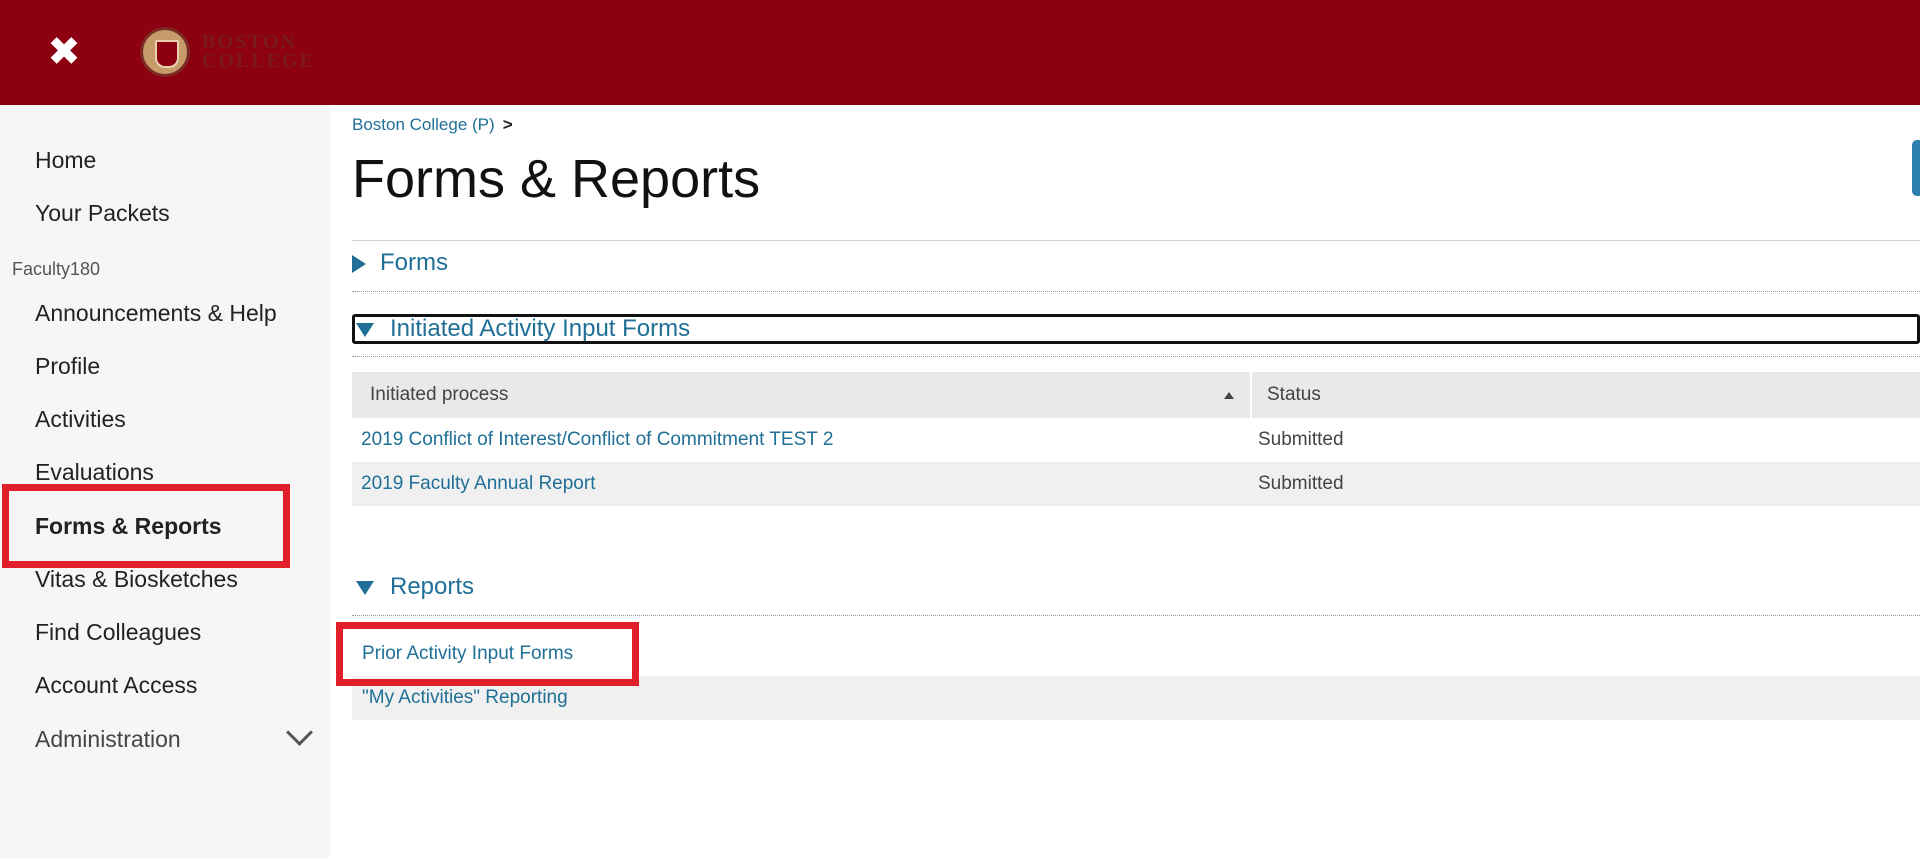  I want to click on sort-ascending-icon, so click(1229, 395).